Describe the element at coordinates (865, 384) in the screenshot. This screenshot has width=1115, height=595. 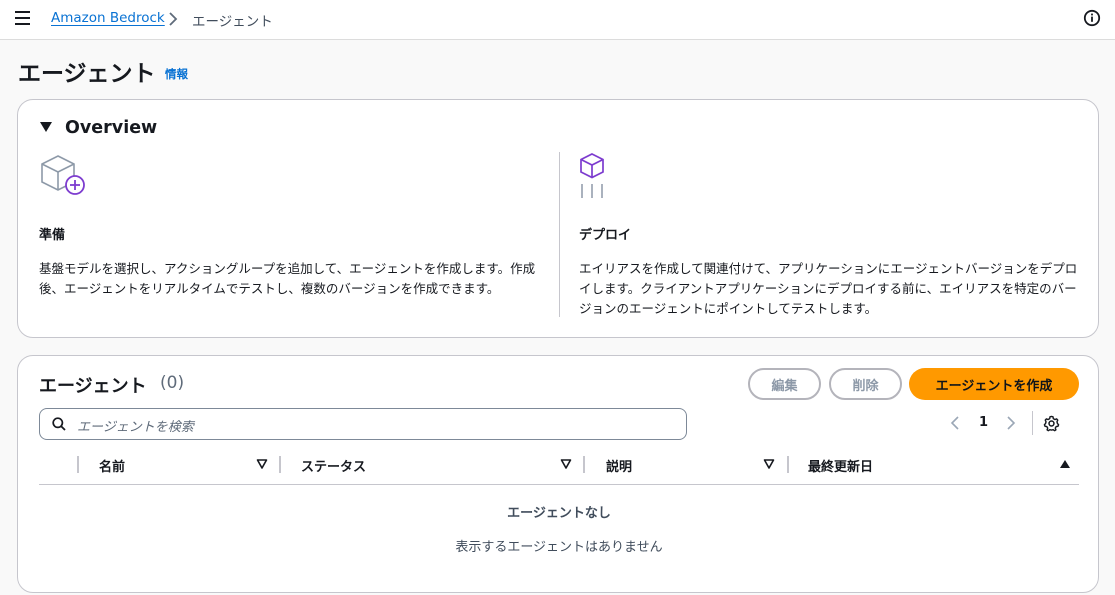
I see `delete-button: 削除` at that location.